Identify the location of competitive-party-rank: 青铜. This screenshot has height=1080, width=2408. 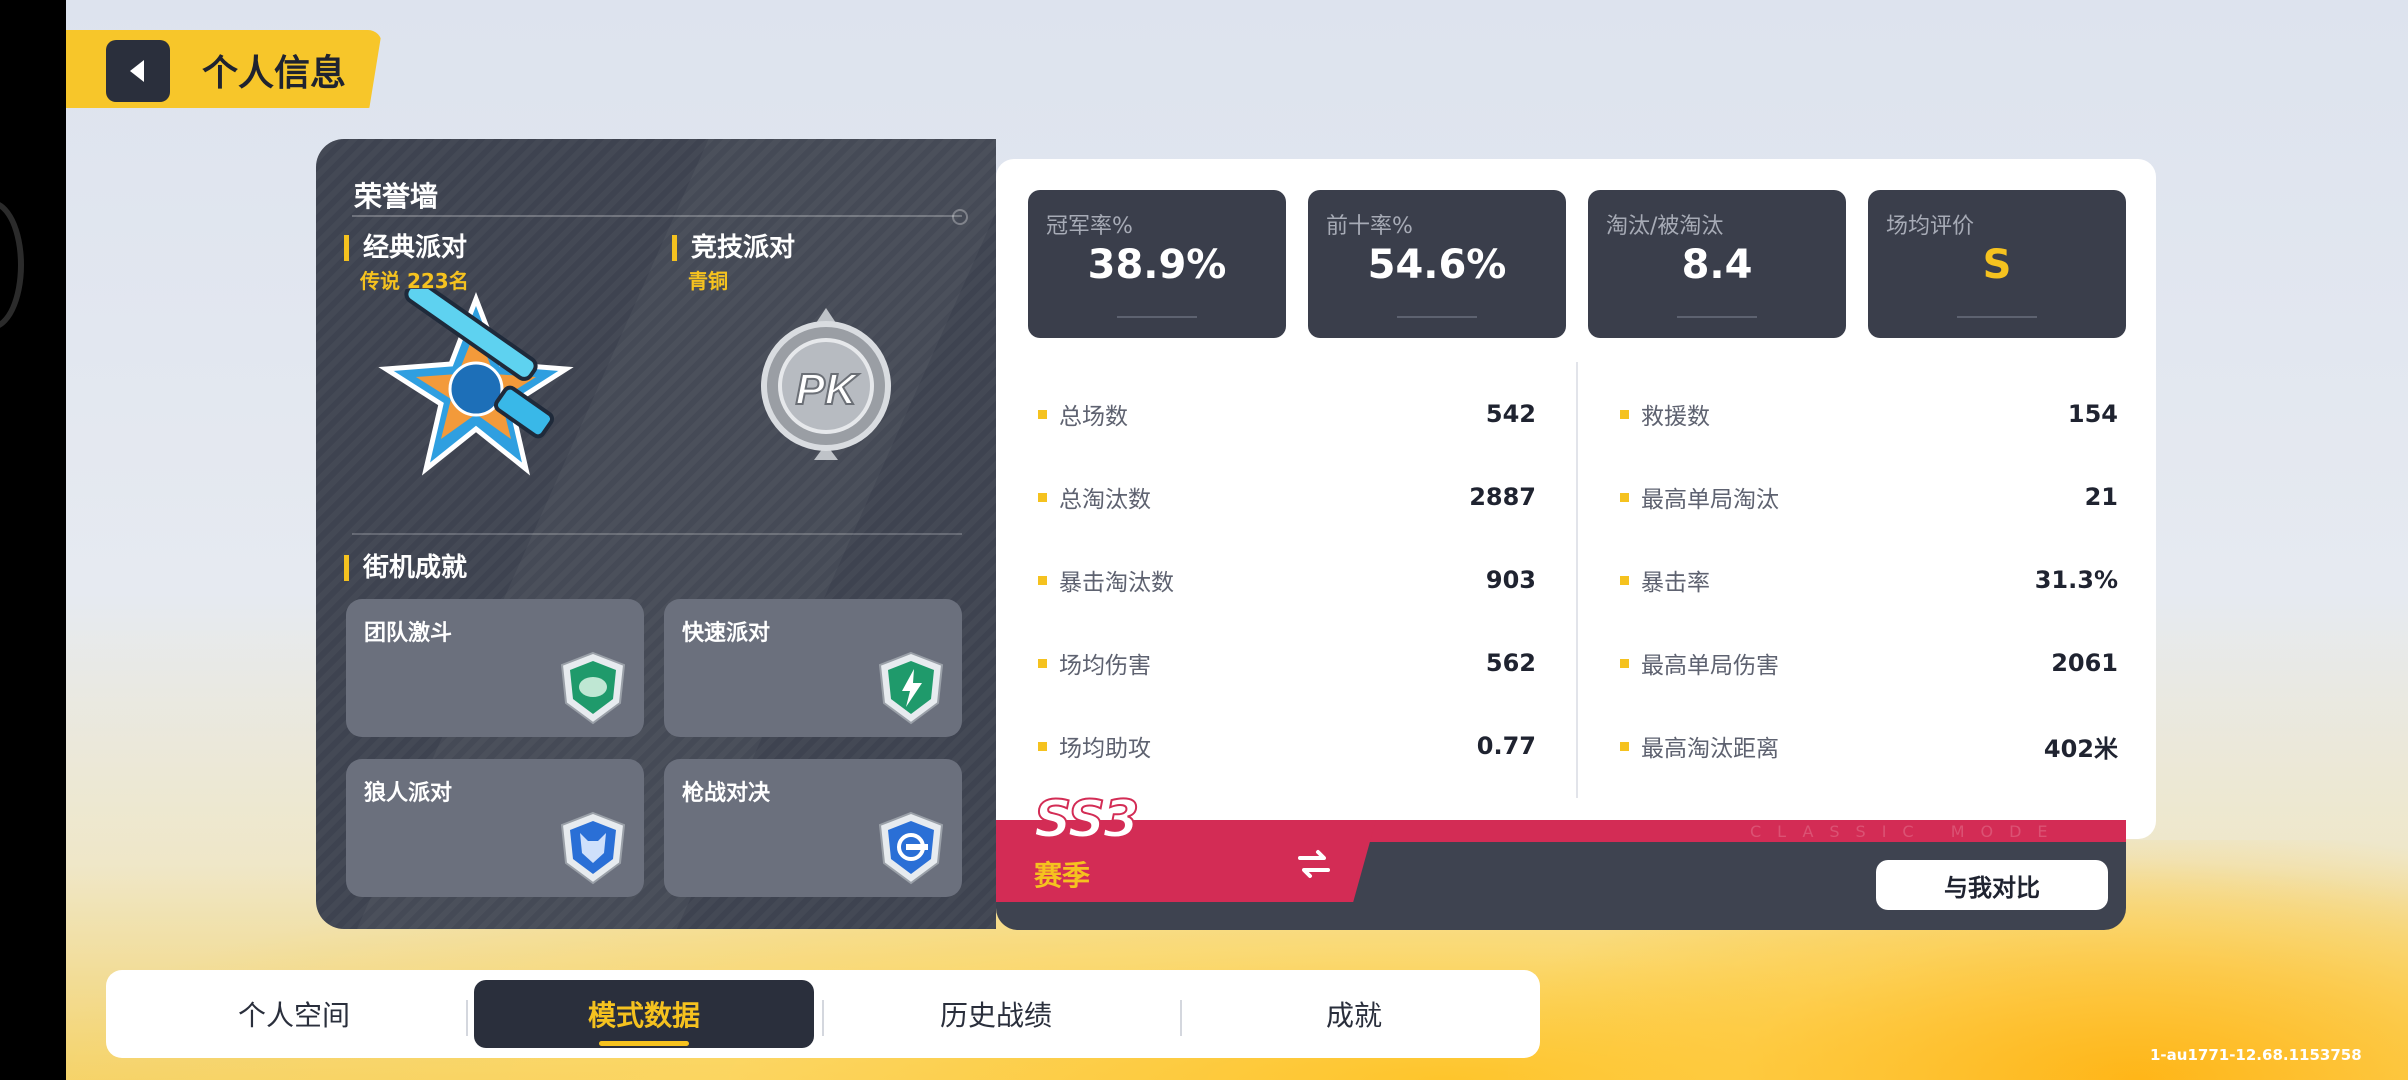
(708, 281).